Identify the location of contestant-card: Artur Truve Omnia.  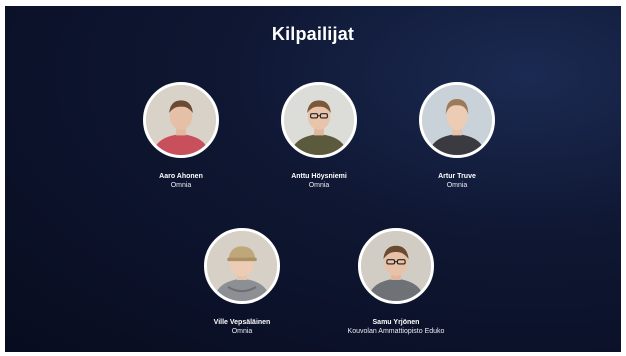
(457, 136).